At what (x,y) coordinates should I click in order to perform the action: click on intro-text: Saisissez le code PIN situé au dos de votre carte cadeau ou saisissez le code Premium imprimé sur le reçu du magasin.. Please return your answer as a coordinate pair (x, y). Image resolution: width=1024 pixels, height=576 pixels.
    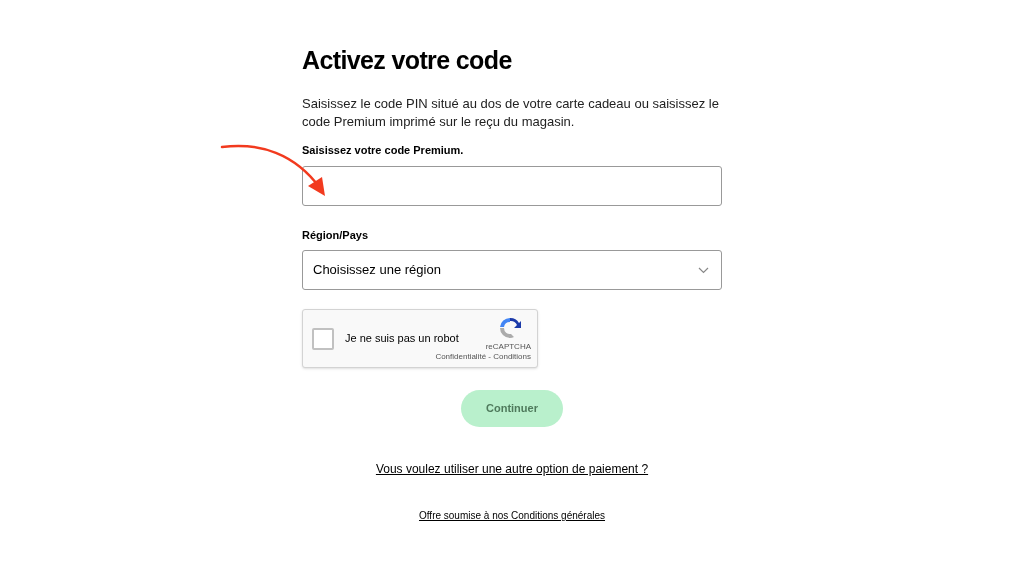
    Looking at the image, I should click on (511, 113).